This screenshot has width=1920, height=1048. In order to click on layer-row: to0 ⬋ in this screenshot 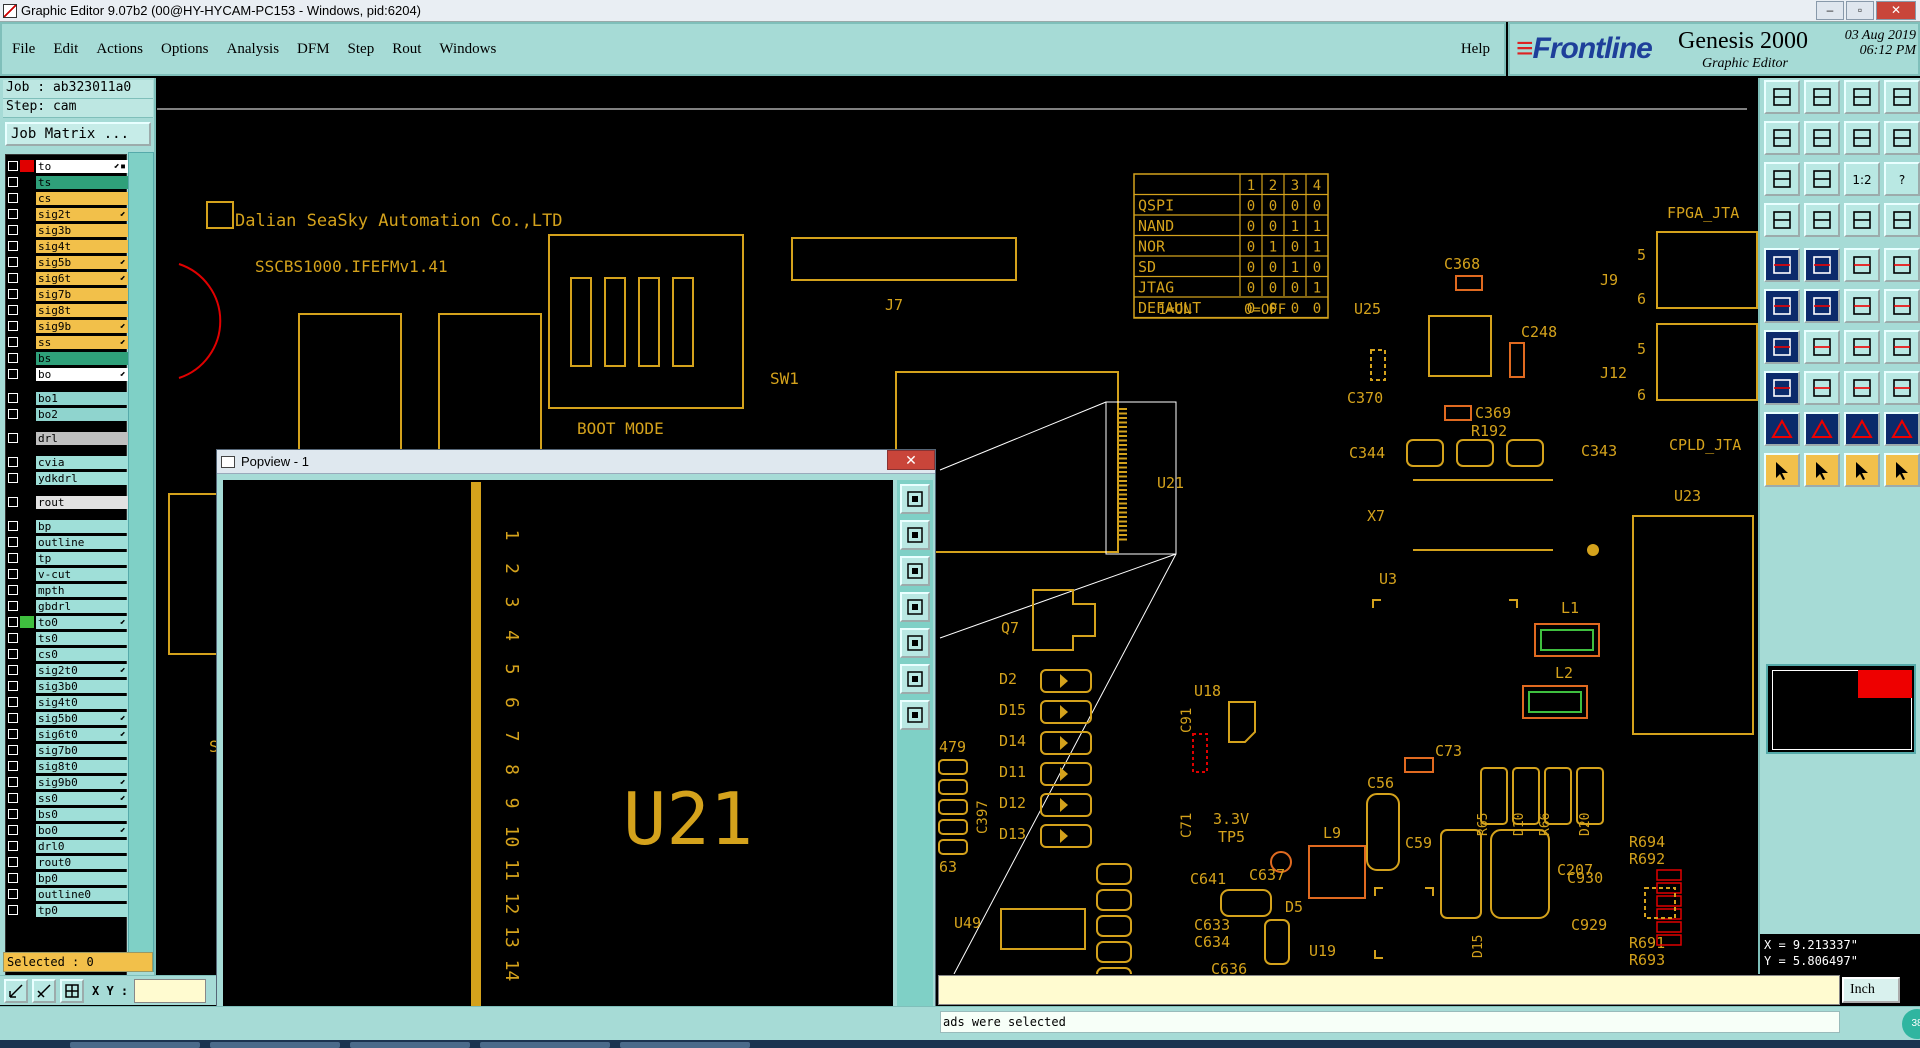, I will do `click(68, 622)`.